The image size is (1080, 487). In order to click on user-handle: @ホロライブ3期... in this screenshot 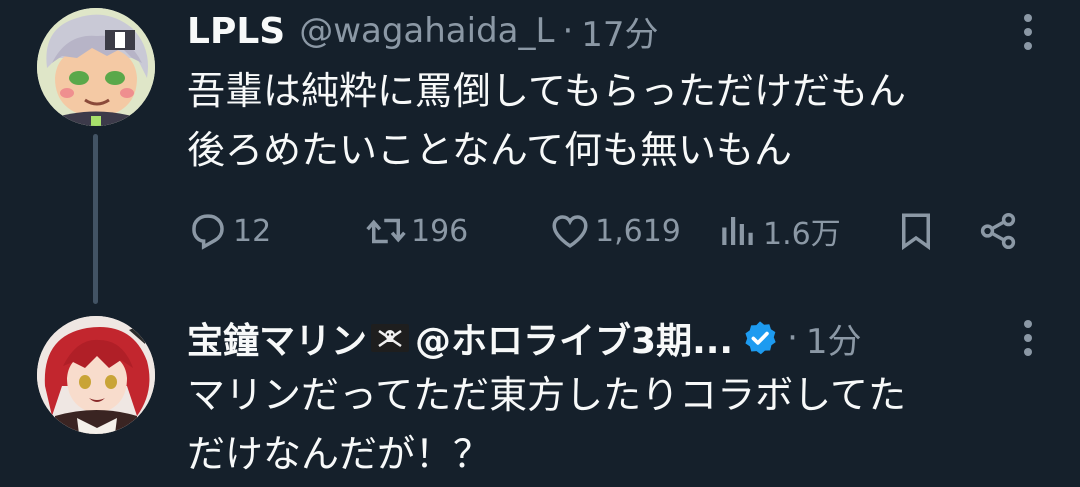, I will do `click(574, 338)`.